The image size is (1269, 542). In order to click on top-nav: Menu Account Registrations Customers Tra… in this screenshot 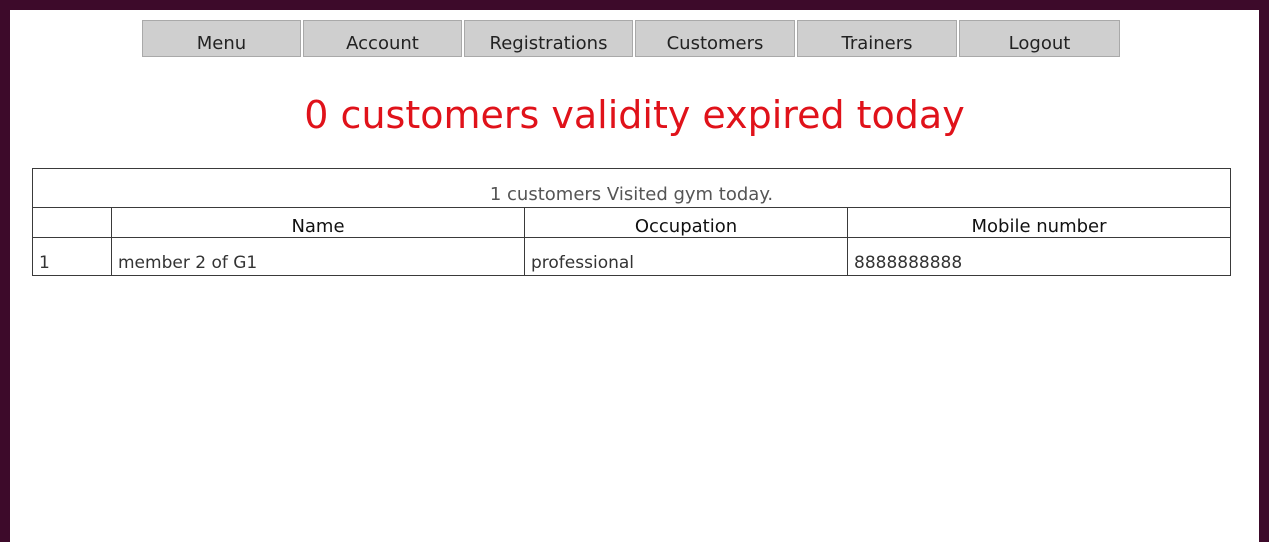, I will do `click(631, 38)`.